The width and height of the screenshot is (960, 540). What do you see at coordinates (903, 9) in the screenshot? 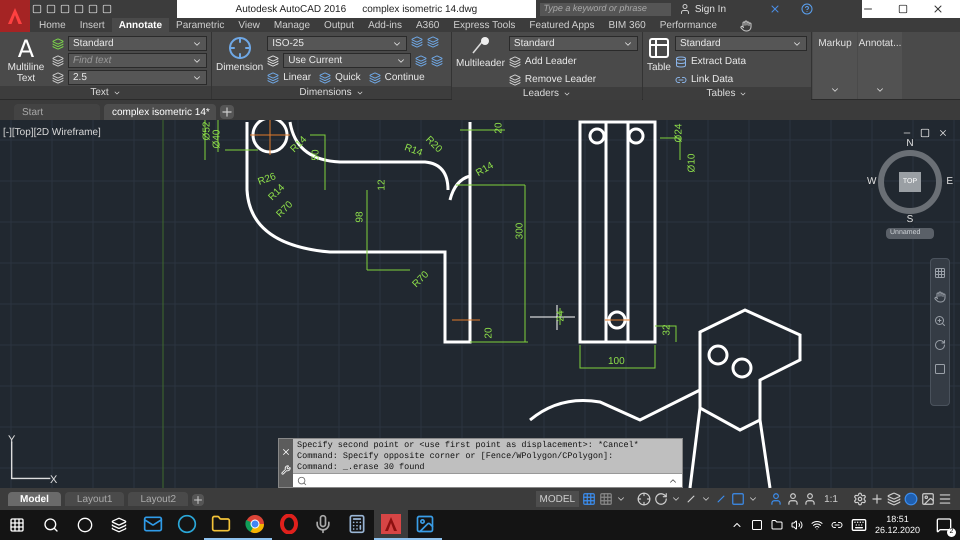
I see `restore-icon` at bounding box center [903, 9].